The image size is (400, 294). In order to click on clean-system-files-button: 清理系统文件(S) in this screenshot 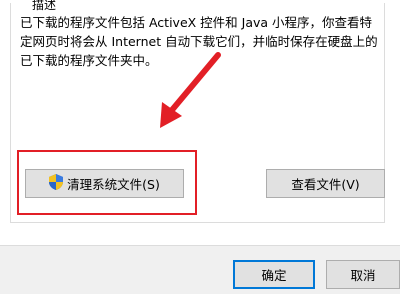, I will do `click(104, 183)`.